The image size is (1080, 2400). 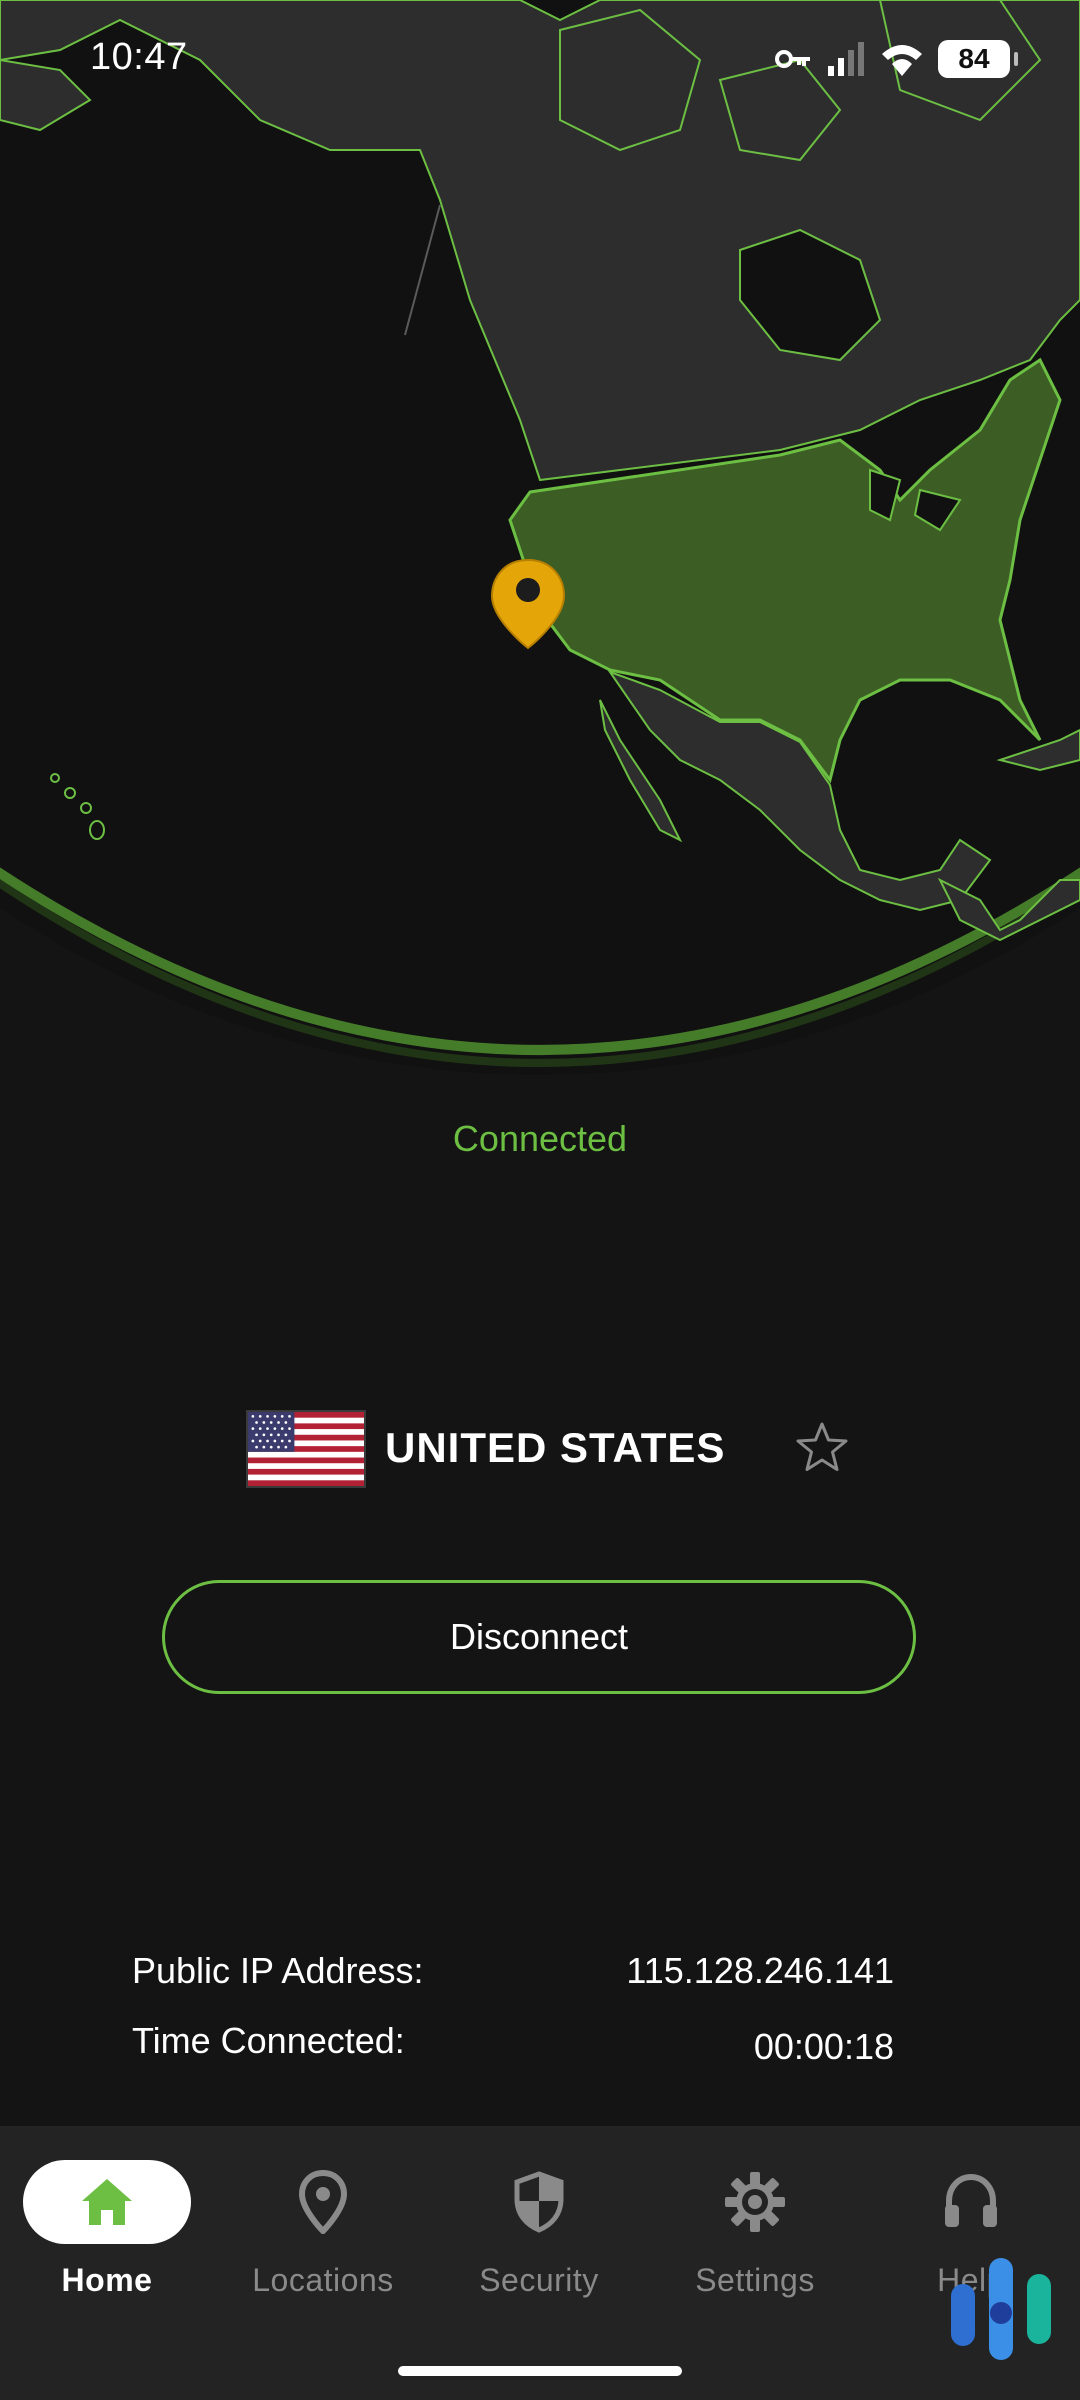 I want to click on wifi-icon, so click(x=902, y=60).